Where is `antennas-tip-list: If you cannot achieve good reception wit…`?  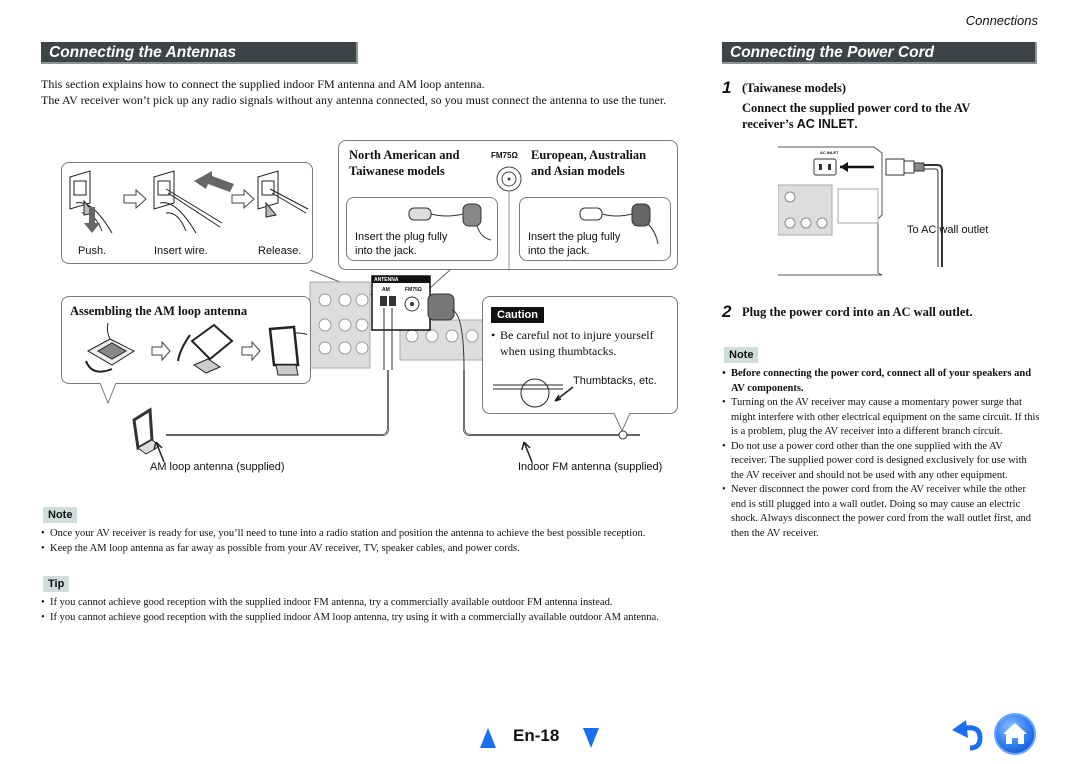 antennas-tip-list: If you cannot achieve good reception wit… is located at coordinates (371, 610).